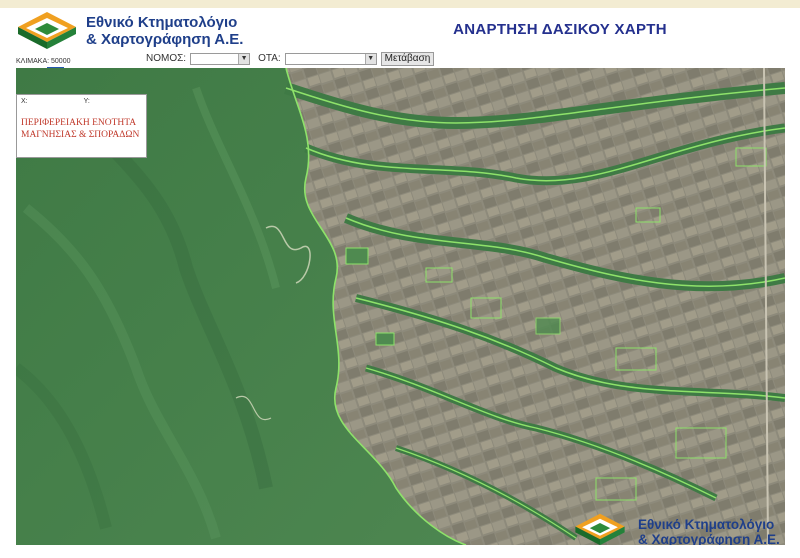 The image size is (800, 558). Describe the element at coordinates (24, 101) in the screenshot. I see `x-coordinate-label: X:` at that location.